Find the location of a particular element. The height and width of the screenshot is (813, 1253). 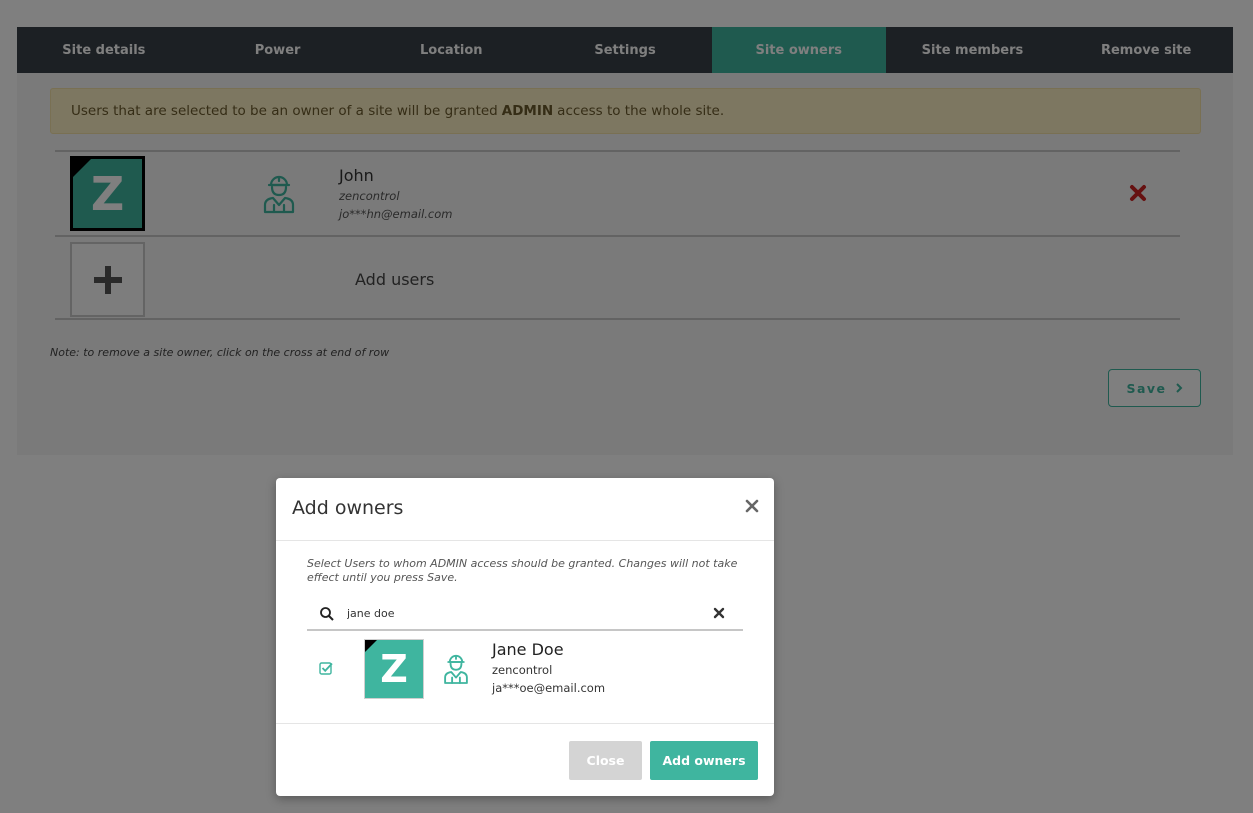

search-icon is located at coordinates (327, 614).